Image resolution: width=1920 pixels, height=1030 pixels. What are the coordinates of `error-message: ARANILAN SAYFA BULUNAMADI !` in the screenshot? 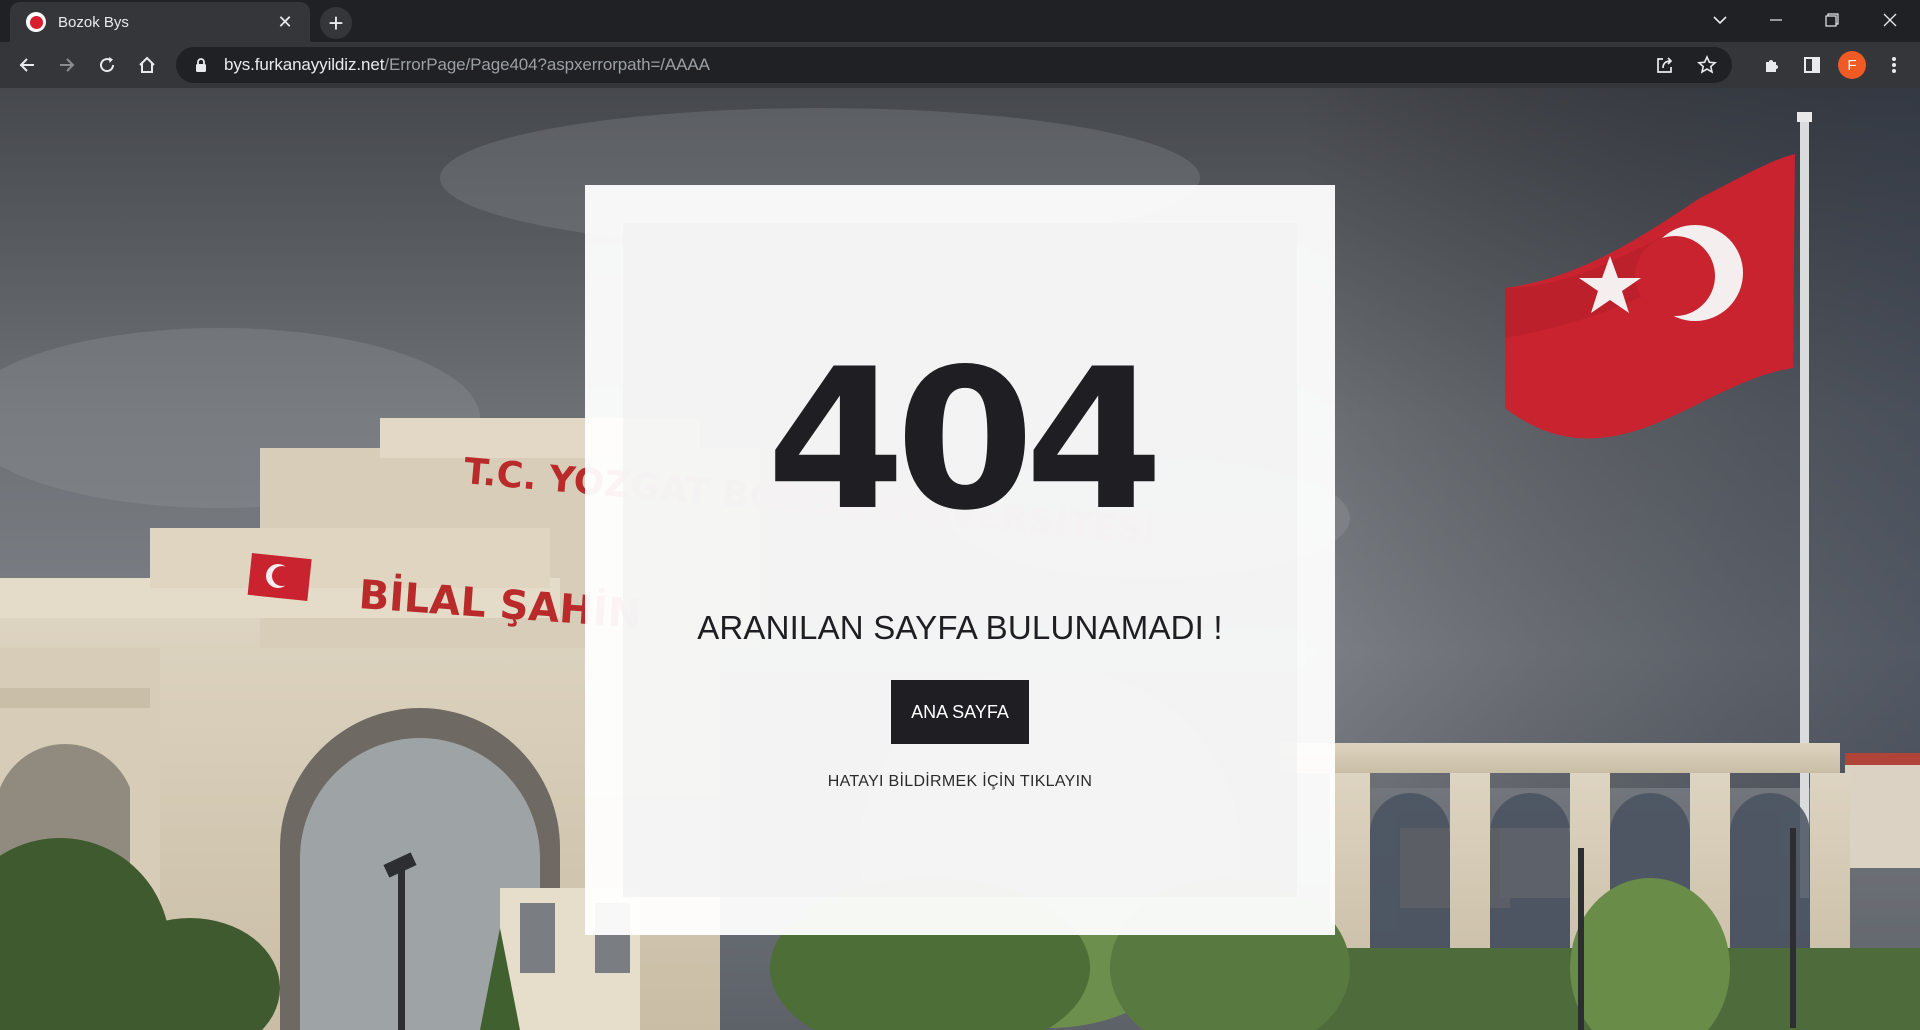 It's located at (960, 627).